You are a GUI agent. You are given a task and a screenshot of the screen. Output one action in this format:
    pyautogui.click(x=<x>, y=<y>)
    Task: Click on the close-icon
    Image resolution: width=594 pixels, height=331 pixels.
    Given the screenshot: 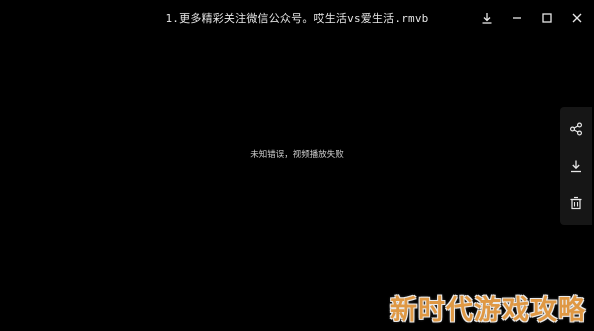 What is the action you would take?
    pyautogui.click(x=577, y=18)
    